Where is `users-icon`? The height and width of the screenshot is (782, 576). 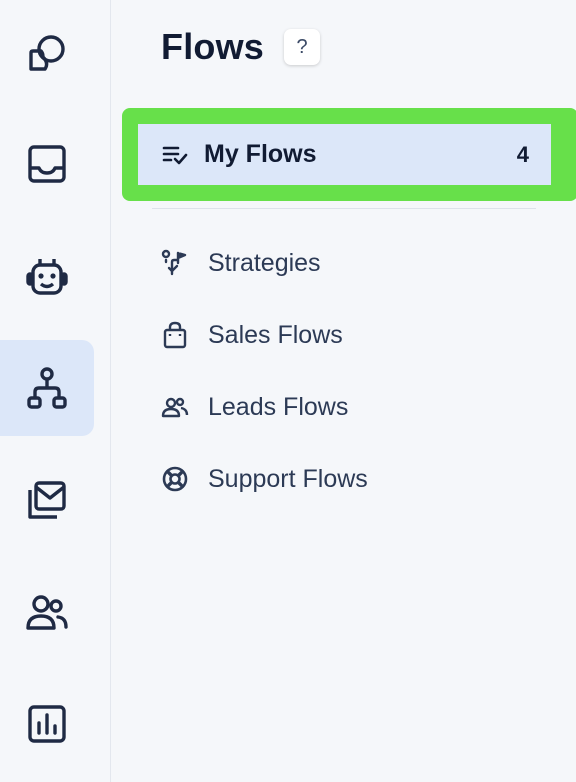 users-icon is located at coordinates (175, 407).